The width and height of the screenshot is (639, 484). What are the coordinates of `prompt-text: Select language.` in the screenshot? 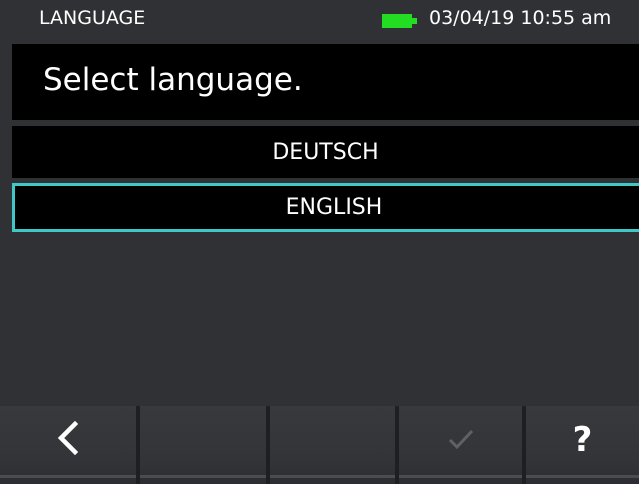 It's located at (173, 80).